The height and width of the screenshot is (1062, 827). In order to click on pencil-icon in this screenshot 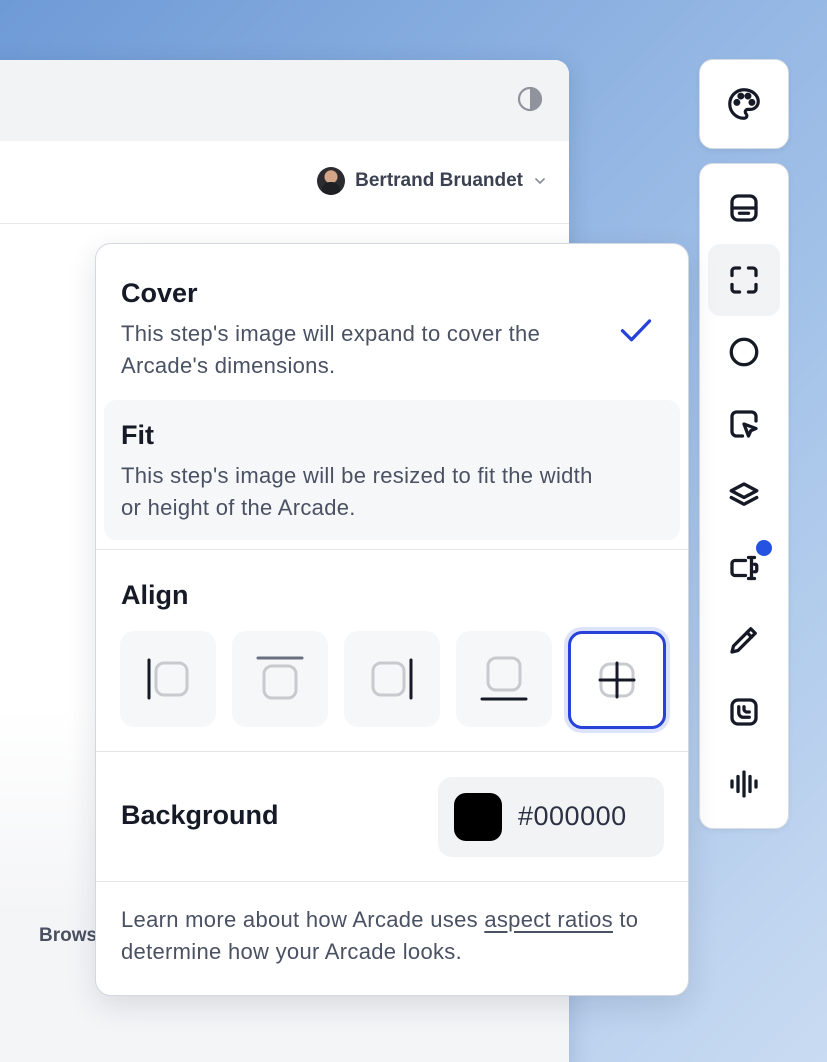, I will do `click(743, 640)`.